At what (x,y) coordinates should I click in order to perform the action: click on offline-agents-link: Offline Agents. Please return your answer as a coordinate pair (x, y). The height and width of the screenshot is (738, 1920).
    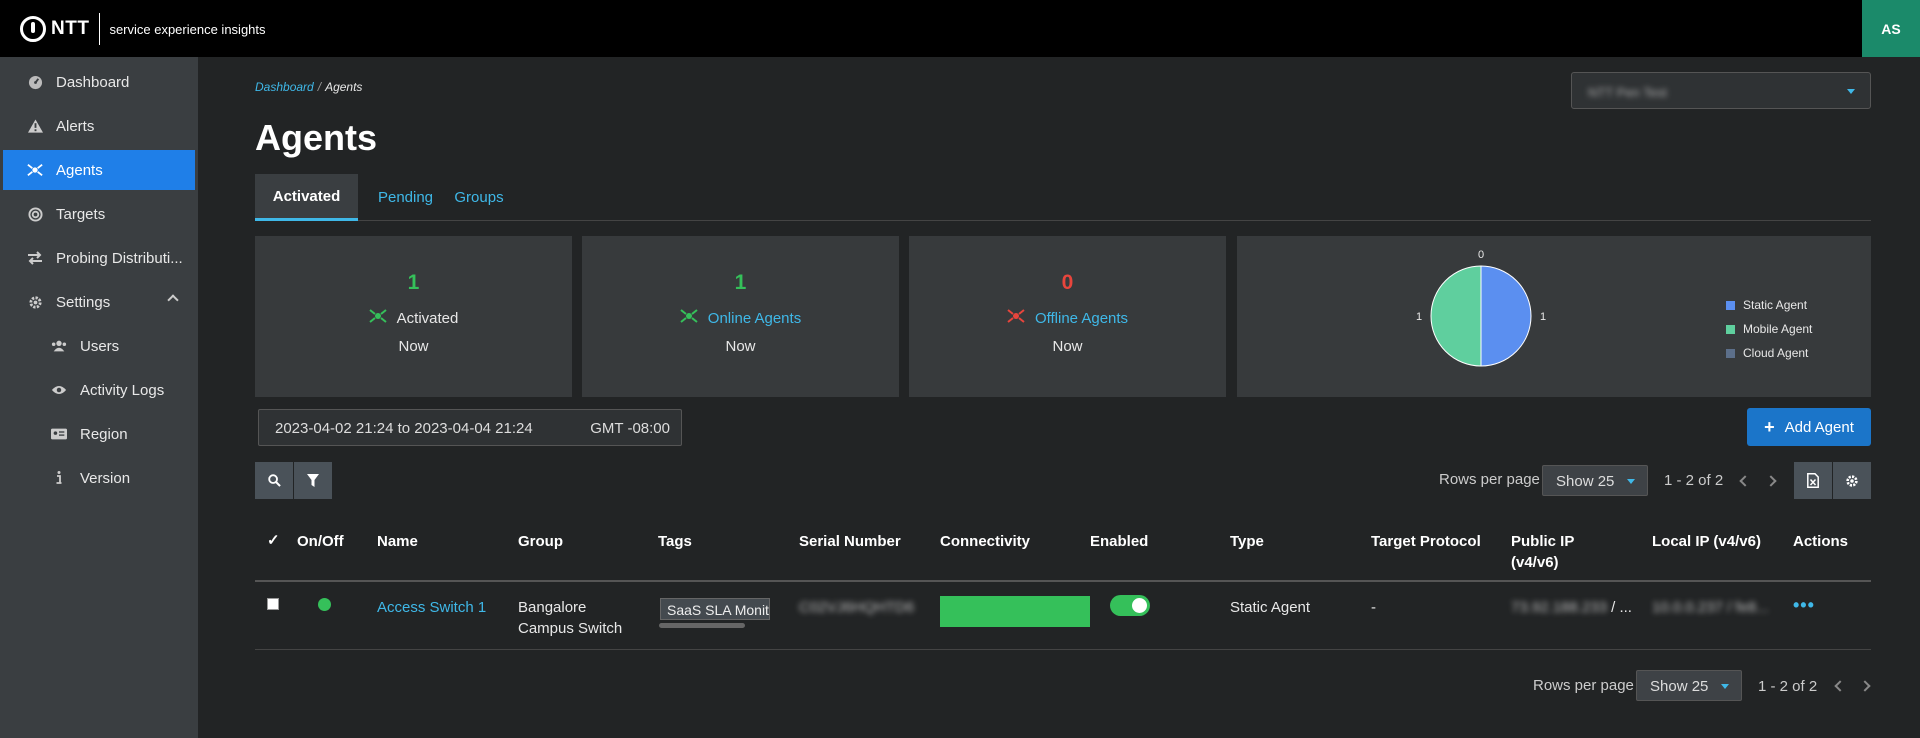
    Looking at the image, I should click on (1081, 318).